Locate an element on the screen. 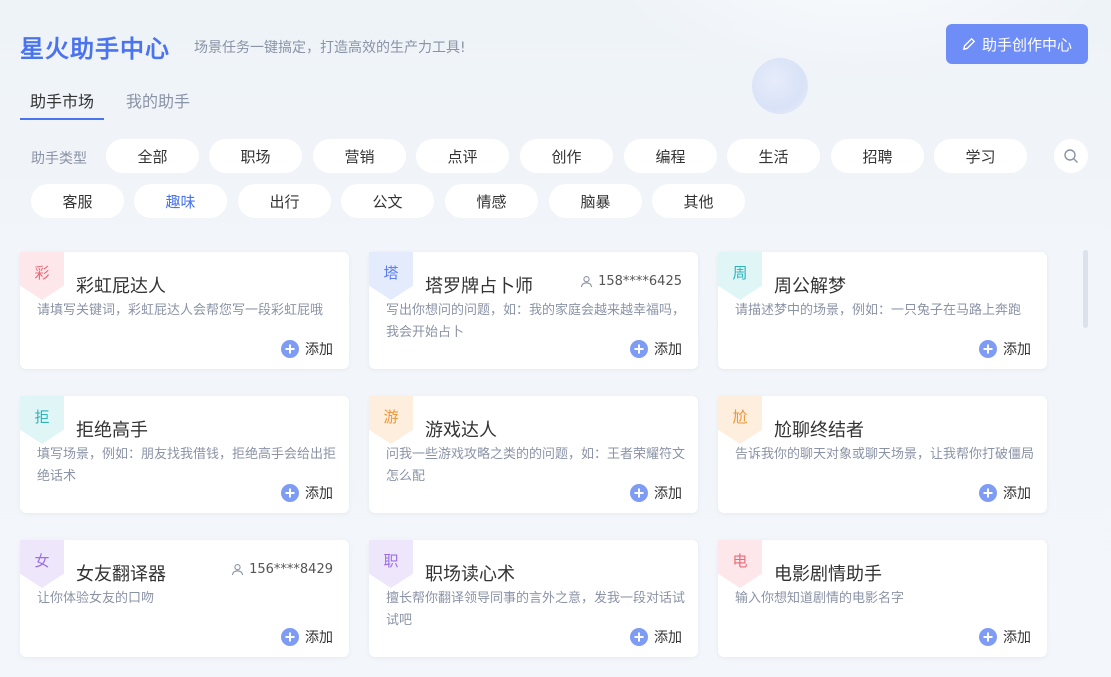 The width and height of the screenshot is (1111, 677). card-title: 女友翻译器 is located at coordinates (121, 574).